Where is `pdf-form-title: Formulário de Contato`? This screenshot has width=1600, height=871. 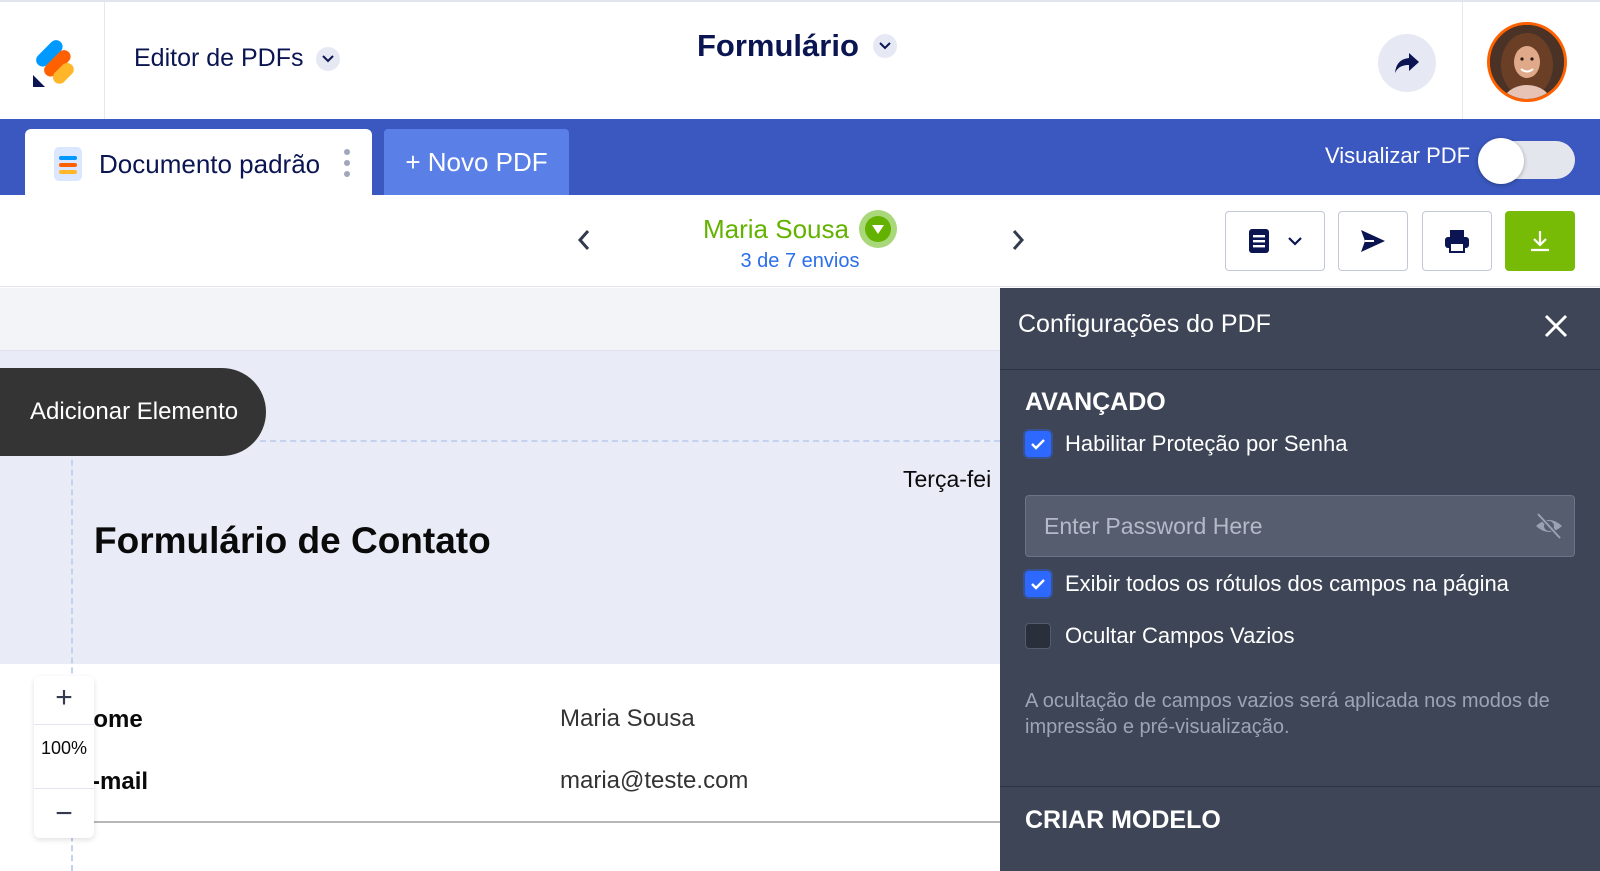
pdf-form-title: Formulário de Contato is located at coordinates (292, 541).